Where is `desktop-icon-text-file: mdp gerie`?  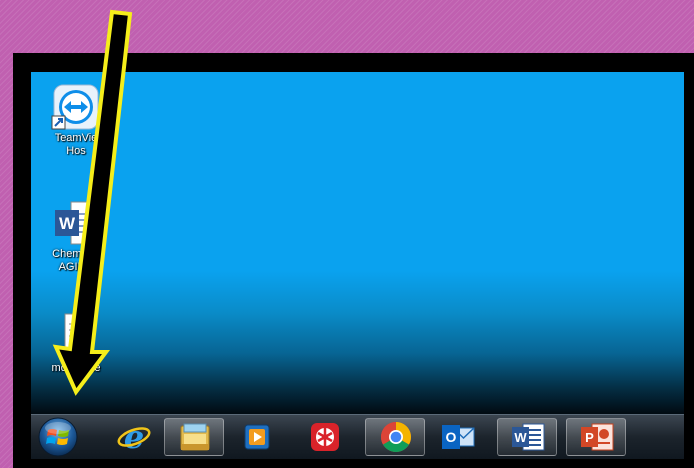 desktop-icon-text-file: mdp gerie is located at coordinates (76, 343).